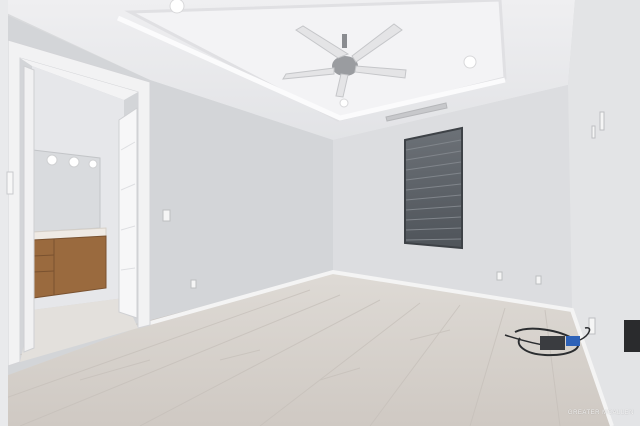 Image resolution: width=640 pixels, height=426 pixels. Describe the element at coordinates (69, 267) in the screenshot. I see `vanity-cabinet` at that location.